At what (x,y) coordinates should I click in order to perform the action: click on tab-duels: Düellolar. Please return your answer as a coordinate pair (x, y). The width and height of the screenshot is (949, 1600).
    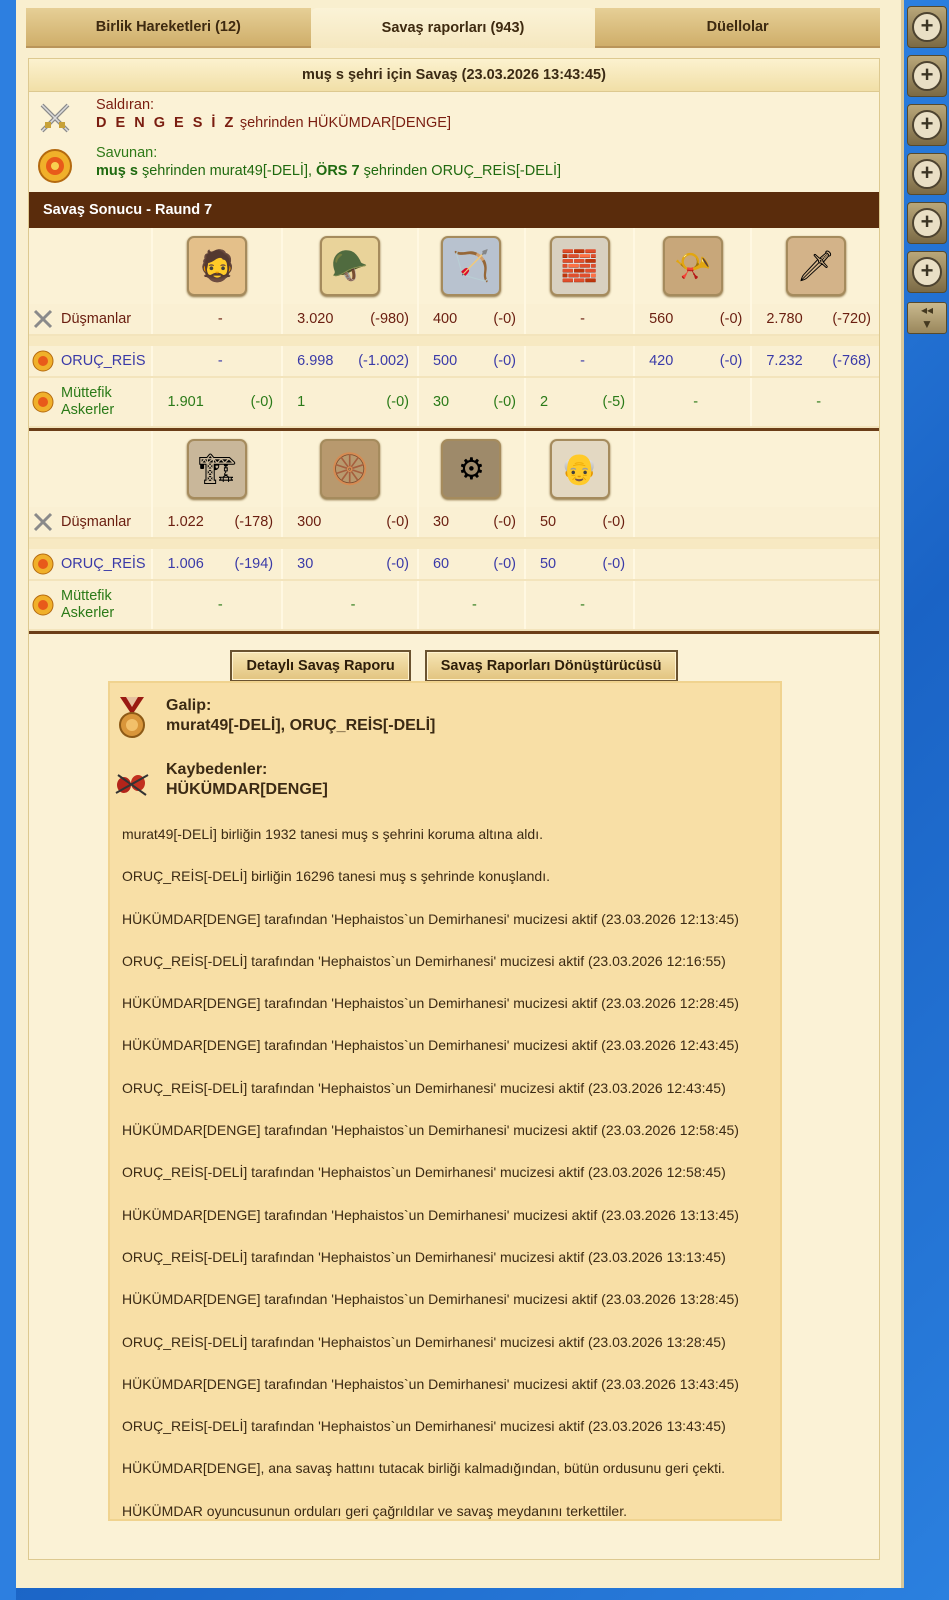
    Looking at the image, I should click on (738, 28).